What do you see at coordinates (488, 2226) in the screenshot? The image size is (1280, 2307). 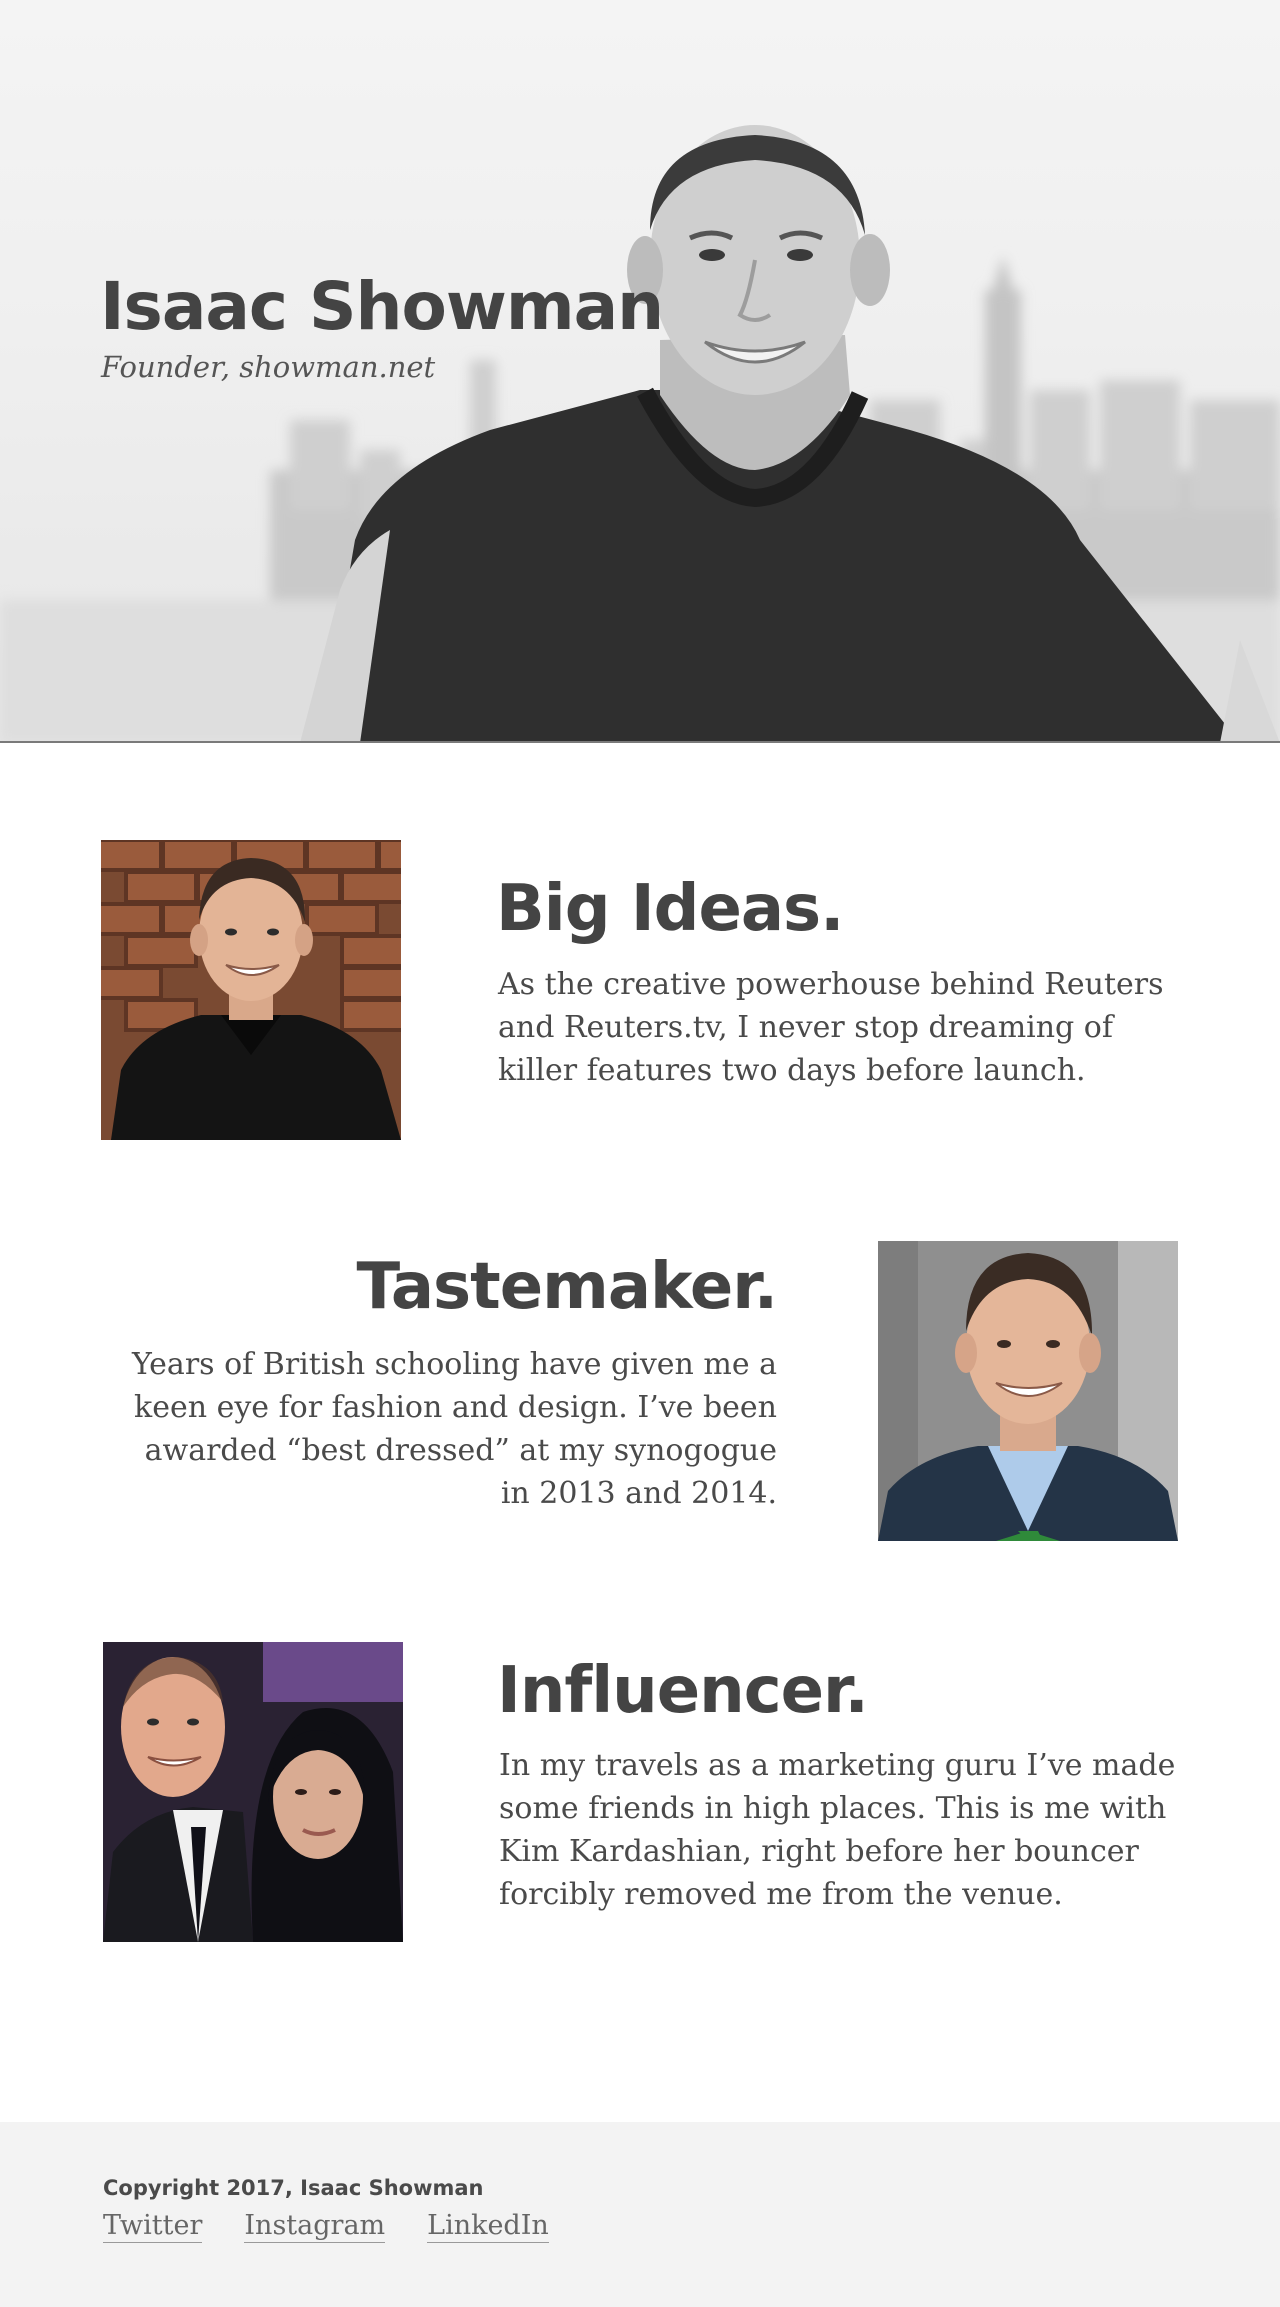 I see `linkedin-link: LinkedIn` at bounding box center [488, 2226].